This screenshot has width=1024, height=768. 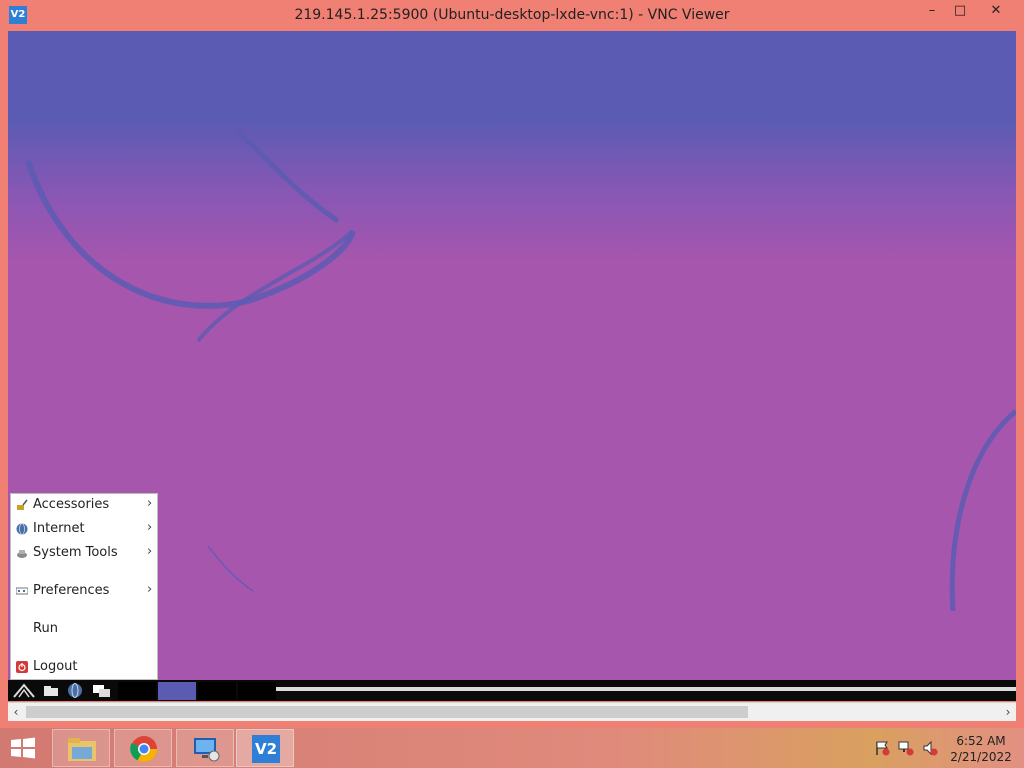 I want to click on lxde-menu-icon, so click(x=24, y=690).